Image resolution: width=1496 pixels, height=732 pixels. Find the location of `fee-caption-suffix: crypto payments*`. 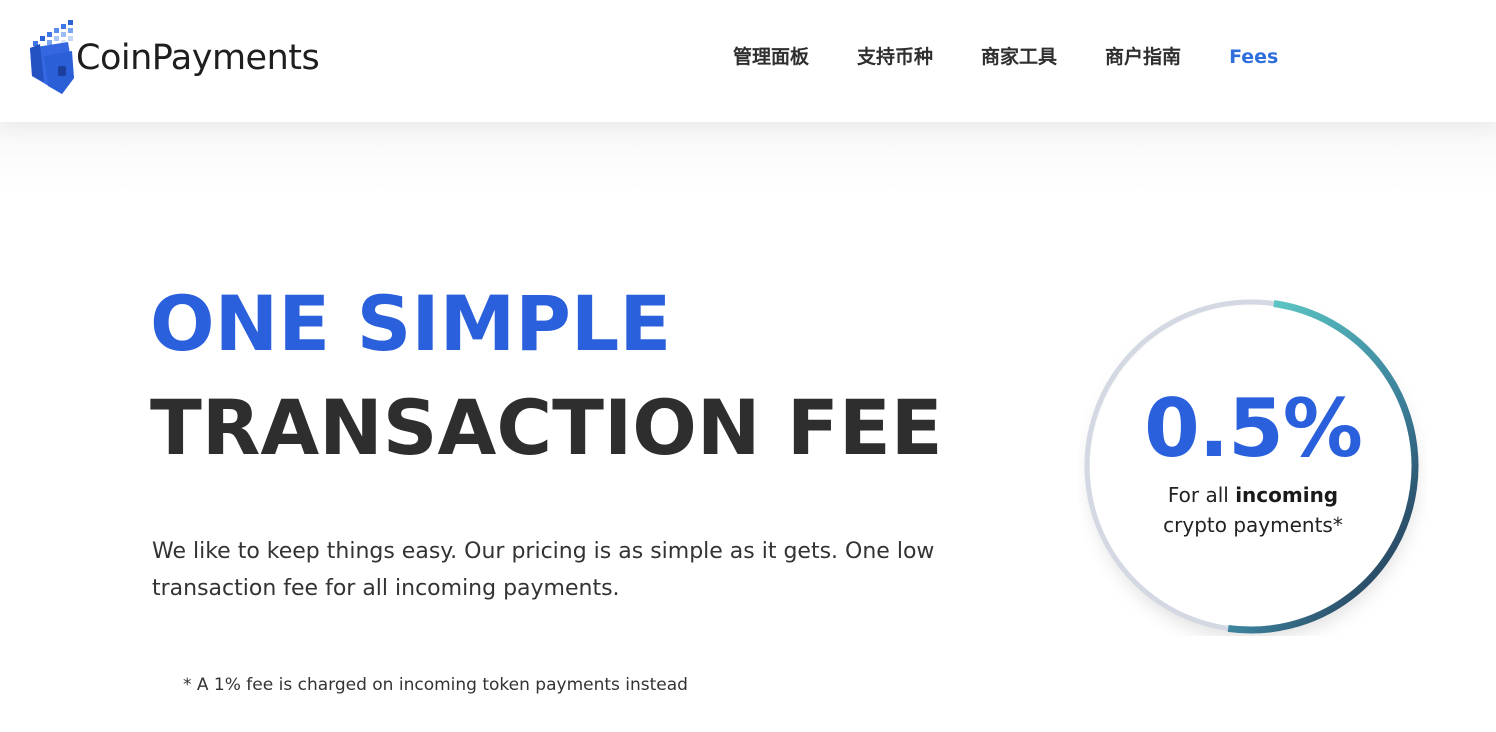

fee-caption-suffix: crypto payments* is located at coordinates (1253, 525).